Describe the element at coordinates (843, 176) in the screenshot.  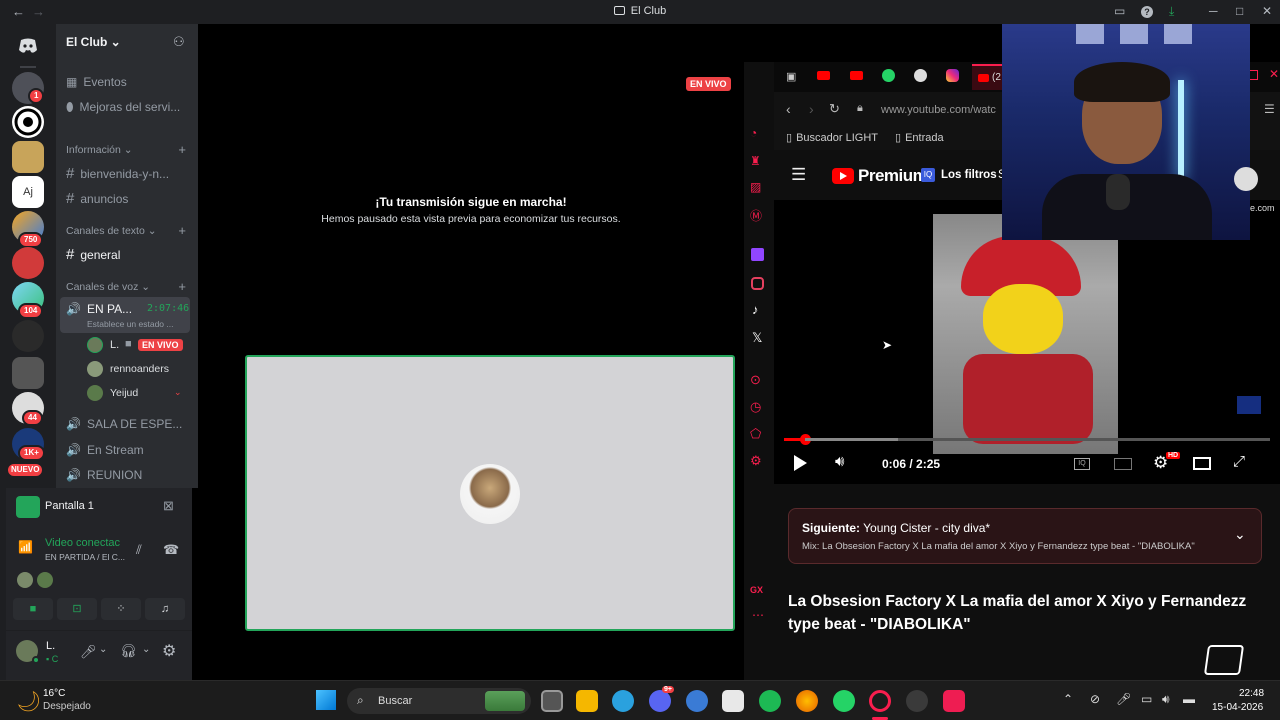
I see `youtube-logo-icon` at that location.